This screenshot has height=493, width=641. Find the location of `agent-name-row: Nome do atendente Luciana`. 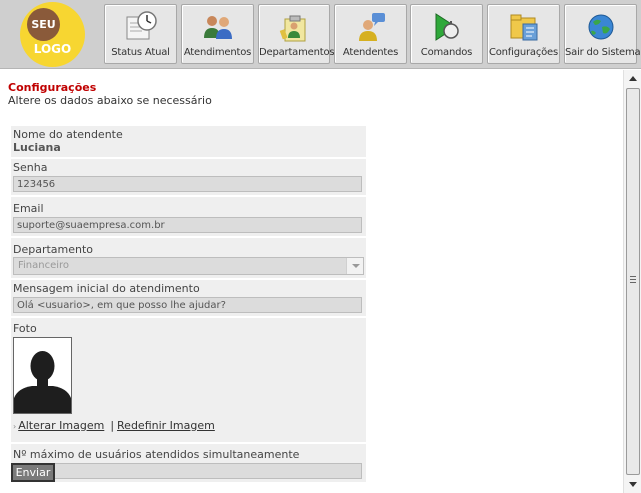

agent-name-row: Nome do atendente Luciana is located at coordinates (188, 142).